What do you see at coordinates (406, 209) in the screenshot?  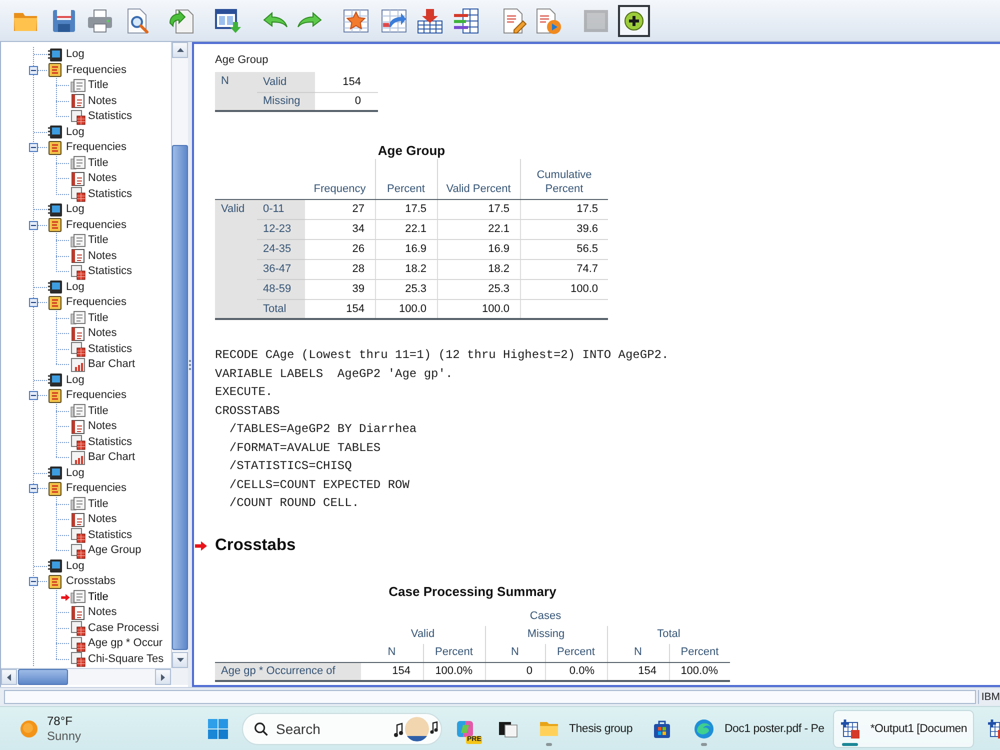 I see `table-cell: 17.5` at bounding box center [406, 209].